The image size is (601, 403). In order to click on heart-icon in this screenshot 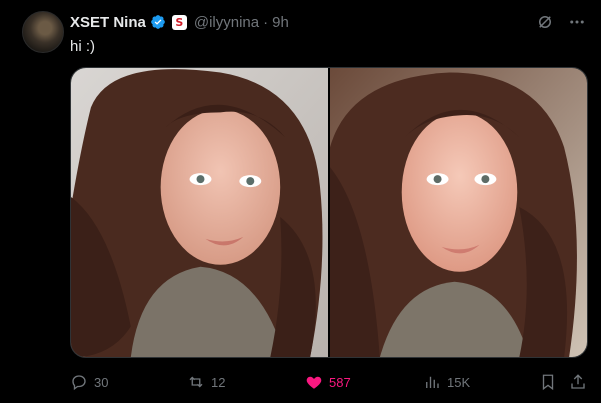, I will do `click(314, 382)`.